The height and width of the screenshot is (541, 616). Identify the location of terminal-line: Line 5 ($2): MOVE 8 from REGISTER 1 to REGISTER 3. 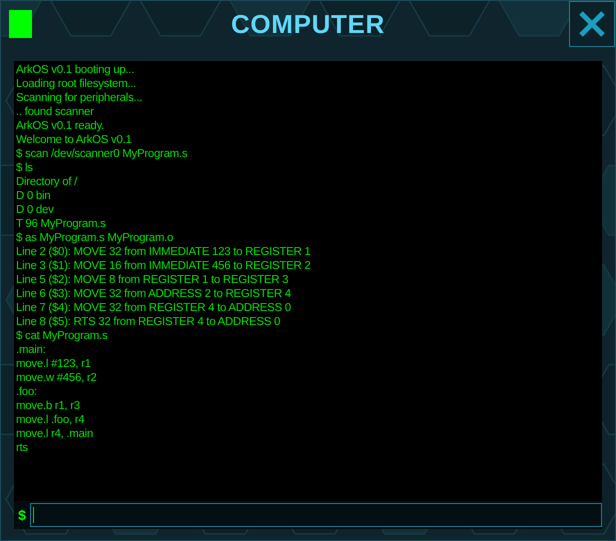
(153, 280).